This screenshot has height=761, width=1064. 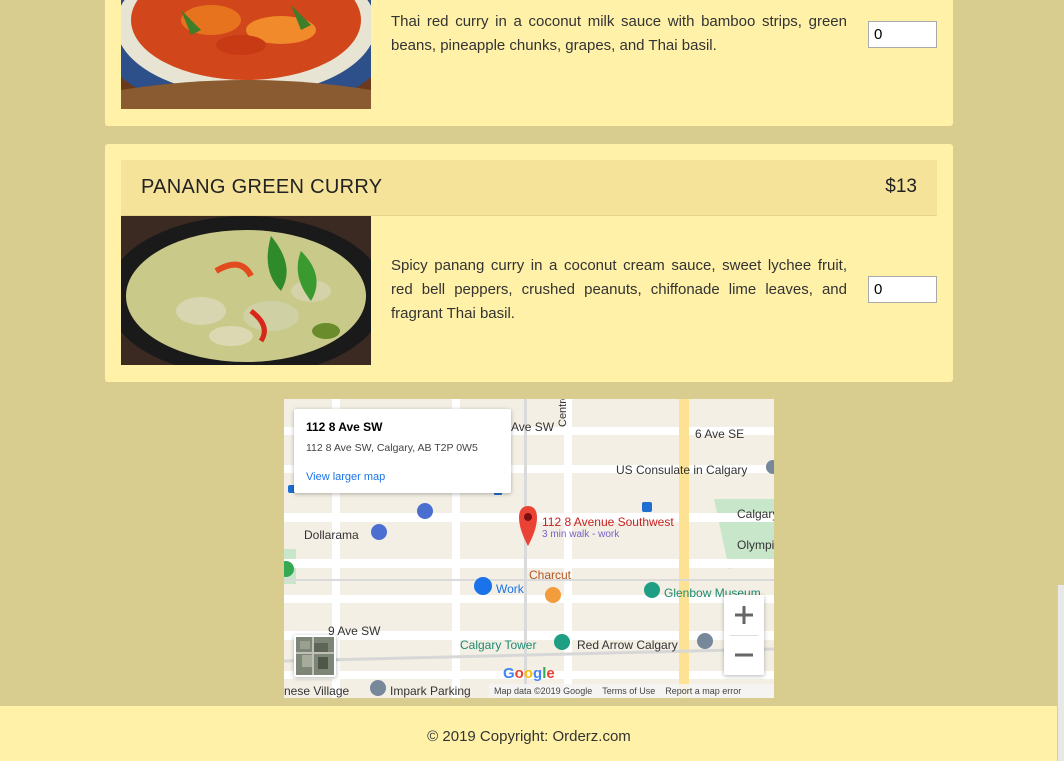 I want to click on copyright-text: © 2019 Copyright: Orderz.com, so click(x=529, y=736).